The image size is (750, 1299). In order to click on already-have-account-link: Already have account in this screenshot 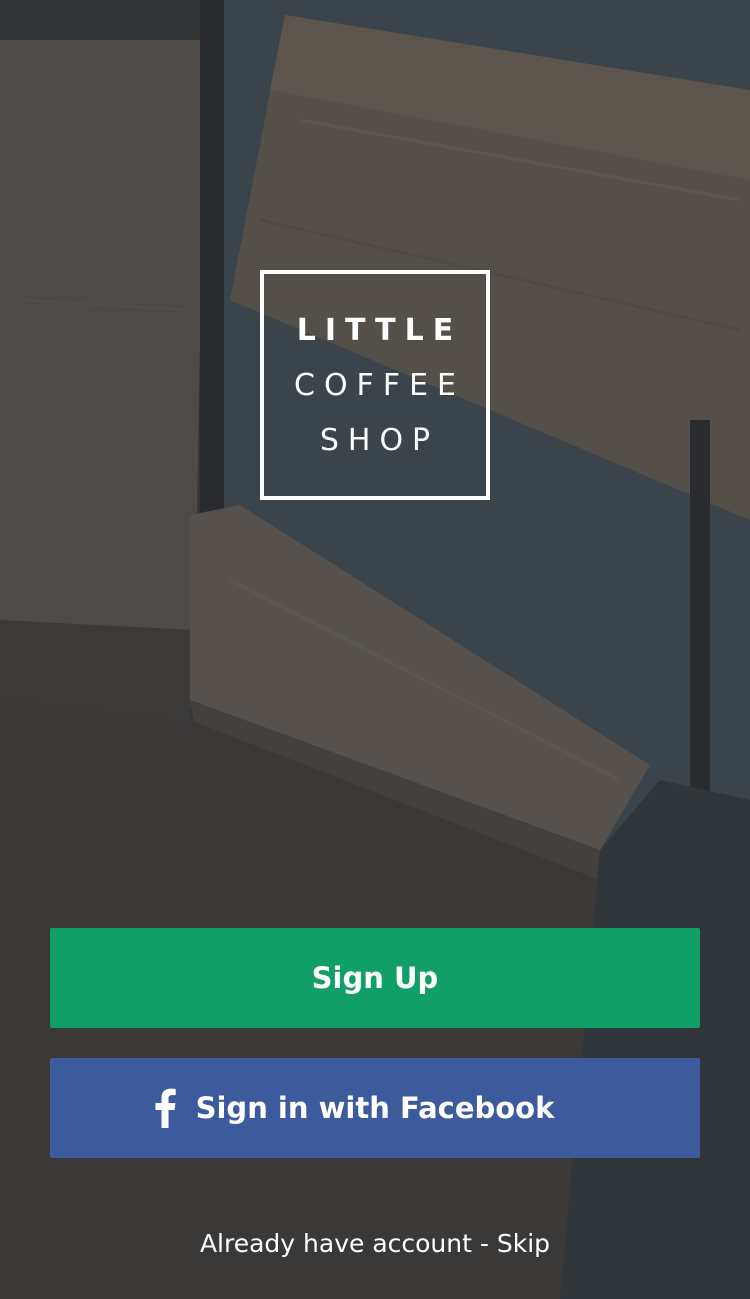, I will do `click(336, 1243)`.